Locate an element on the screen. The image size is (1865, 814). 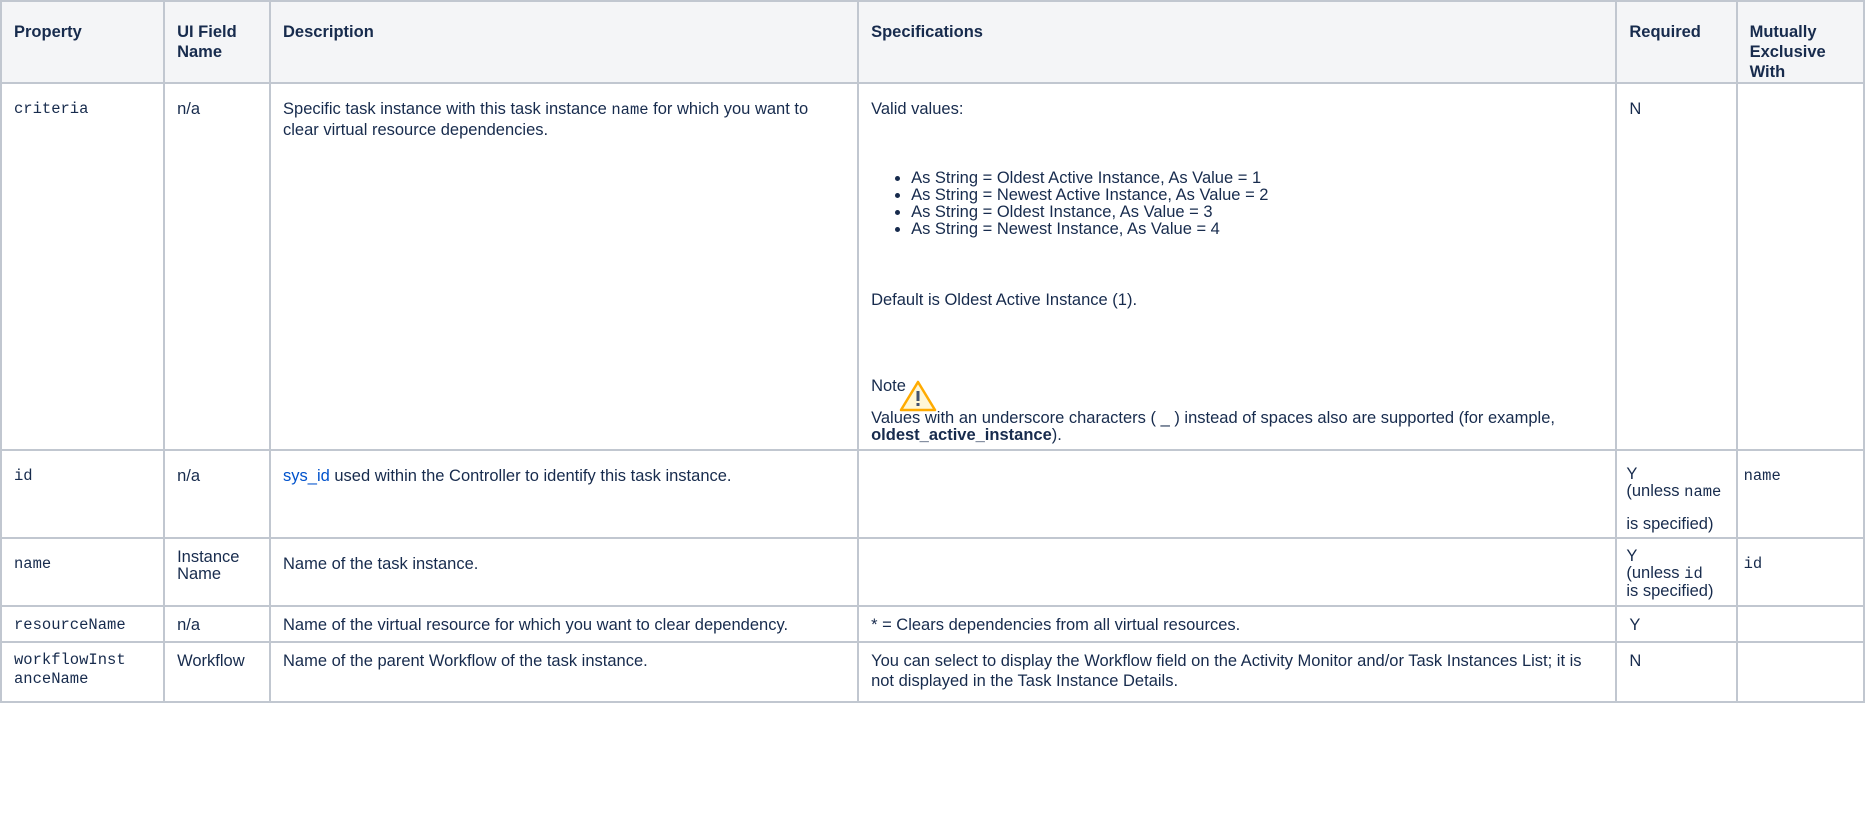
ui-field-cell: Workflow is located at coordinates (217, 672).